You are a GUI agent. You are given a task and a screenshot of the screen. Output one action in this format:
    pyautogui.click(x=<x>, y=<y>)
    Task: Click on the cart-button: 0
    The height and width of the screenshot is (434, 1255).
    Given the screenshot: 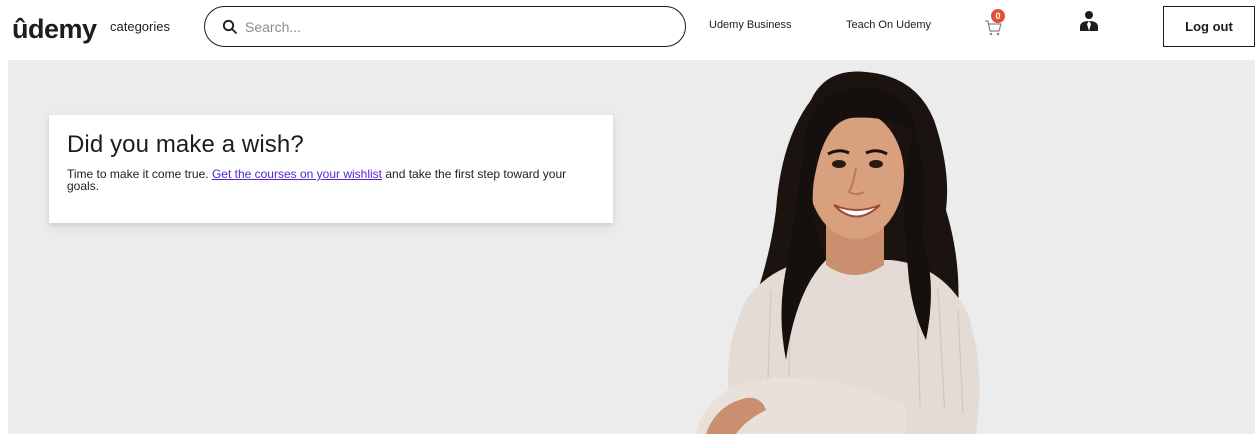 What is the action you would take?
    pyautogui.click(x=995, y=22)
    